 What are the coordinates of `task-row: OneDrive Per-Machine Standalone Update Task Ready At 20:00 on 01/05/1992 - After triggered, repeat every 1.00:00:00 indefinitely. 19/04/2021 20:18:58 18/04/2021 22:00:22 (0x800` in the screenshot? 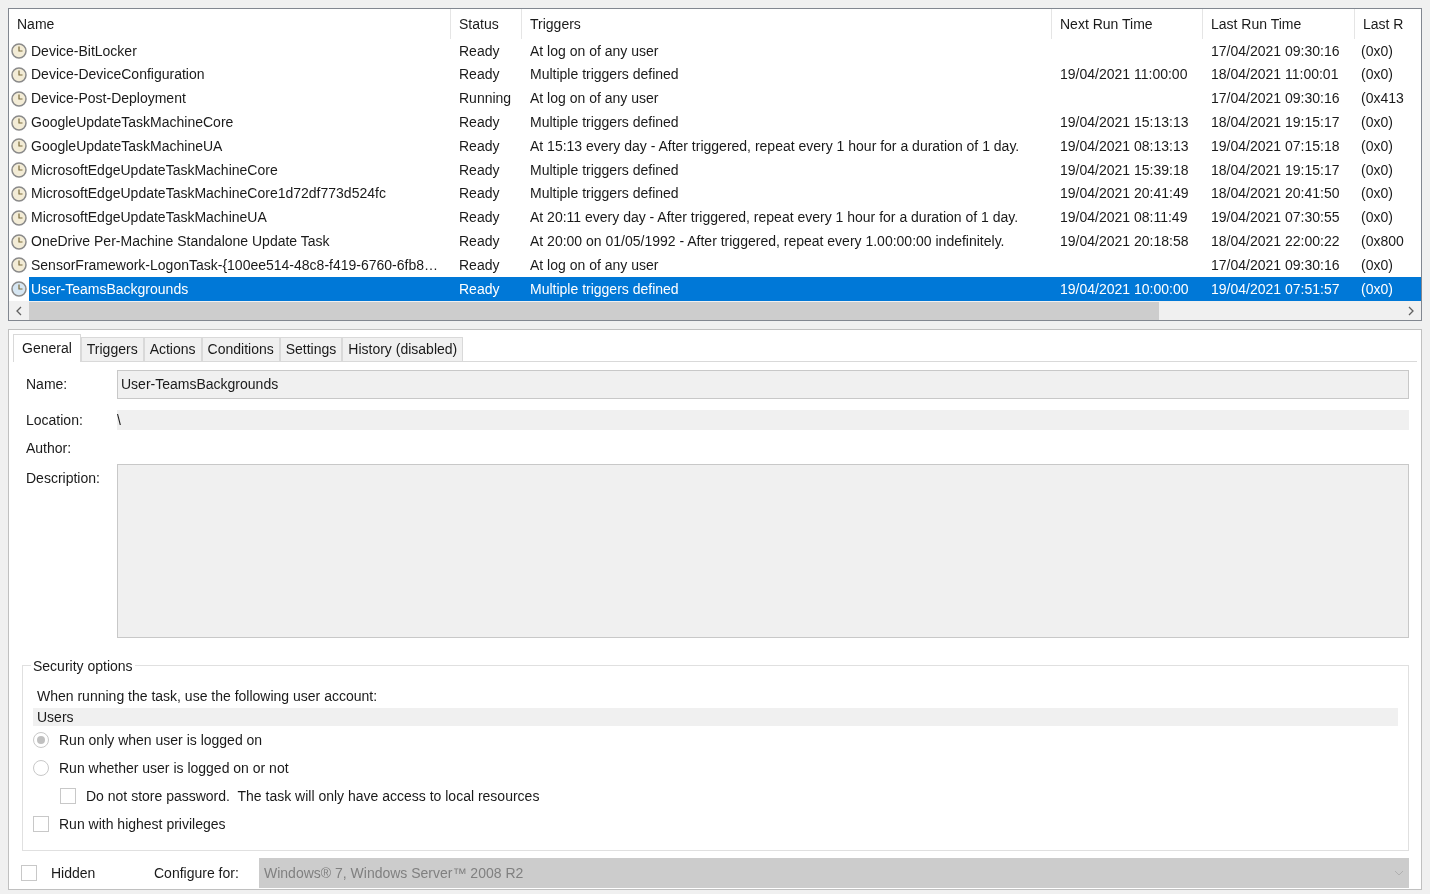 It's located at (725, 241).